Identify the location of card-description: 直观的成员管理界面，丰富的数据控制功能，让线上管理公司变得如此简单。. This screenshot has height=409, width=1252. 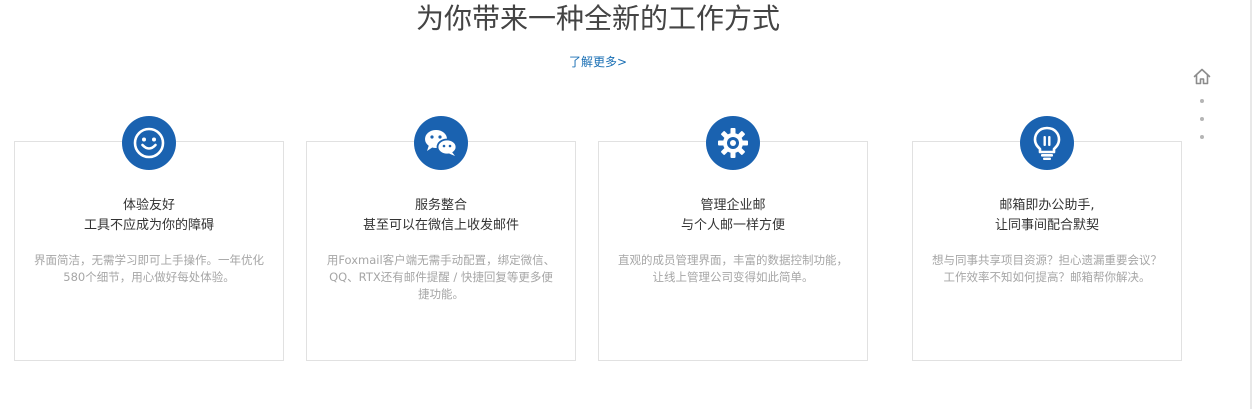
(733, 268).